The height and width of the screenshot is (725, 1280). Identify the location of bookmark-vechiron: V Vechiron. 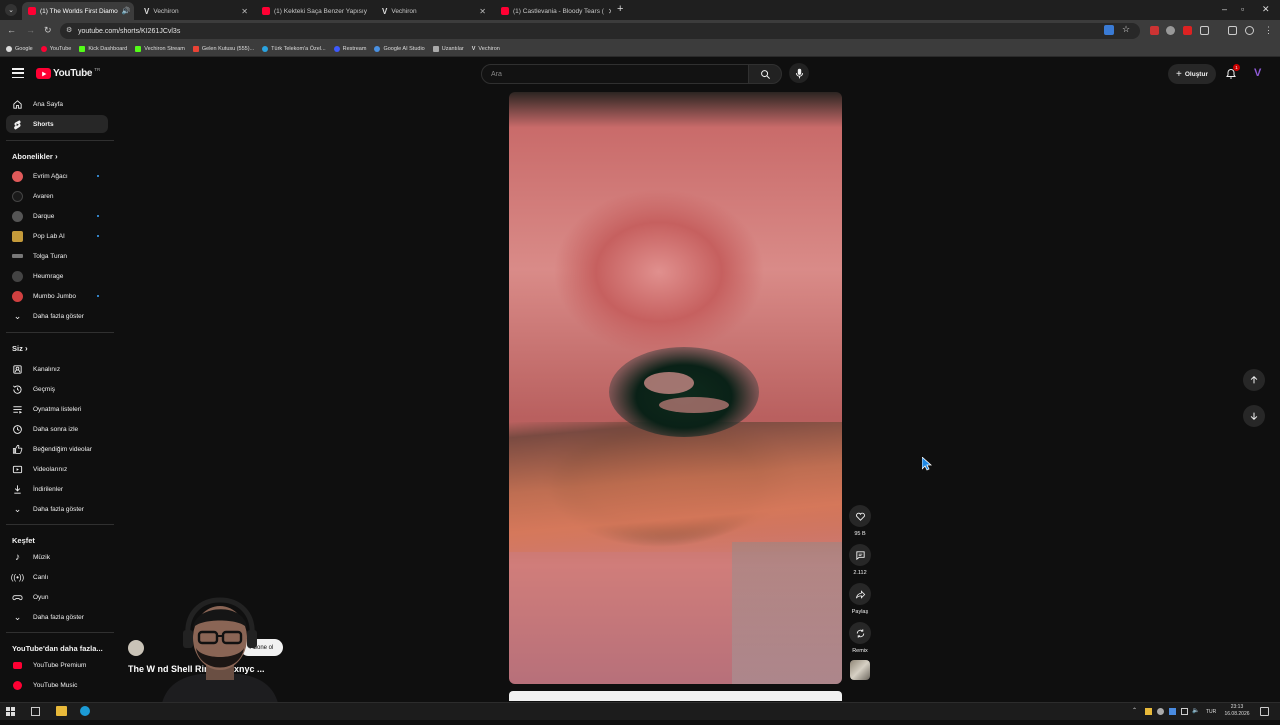
(486, 49).